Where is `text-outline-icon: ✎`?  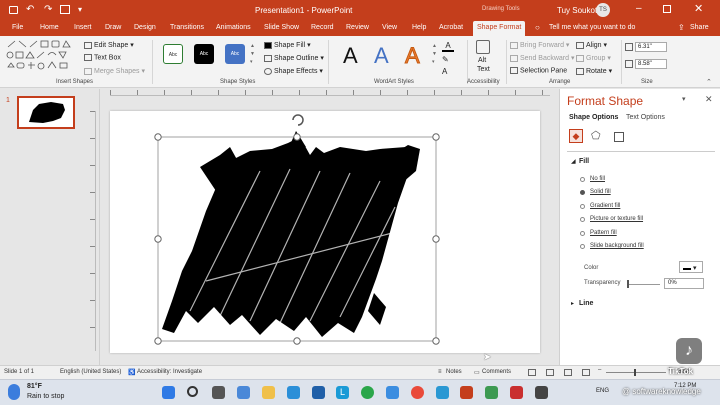 text-outline-icon: ✎ is located at coordinates (445, 59).